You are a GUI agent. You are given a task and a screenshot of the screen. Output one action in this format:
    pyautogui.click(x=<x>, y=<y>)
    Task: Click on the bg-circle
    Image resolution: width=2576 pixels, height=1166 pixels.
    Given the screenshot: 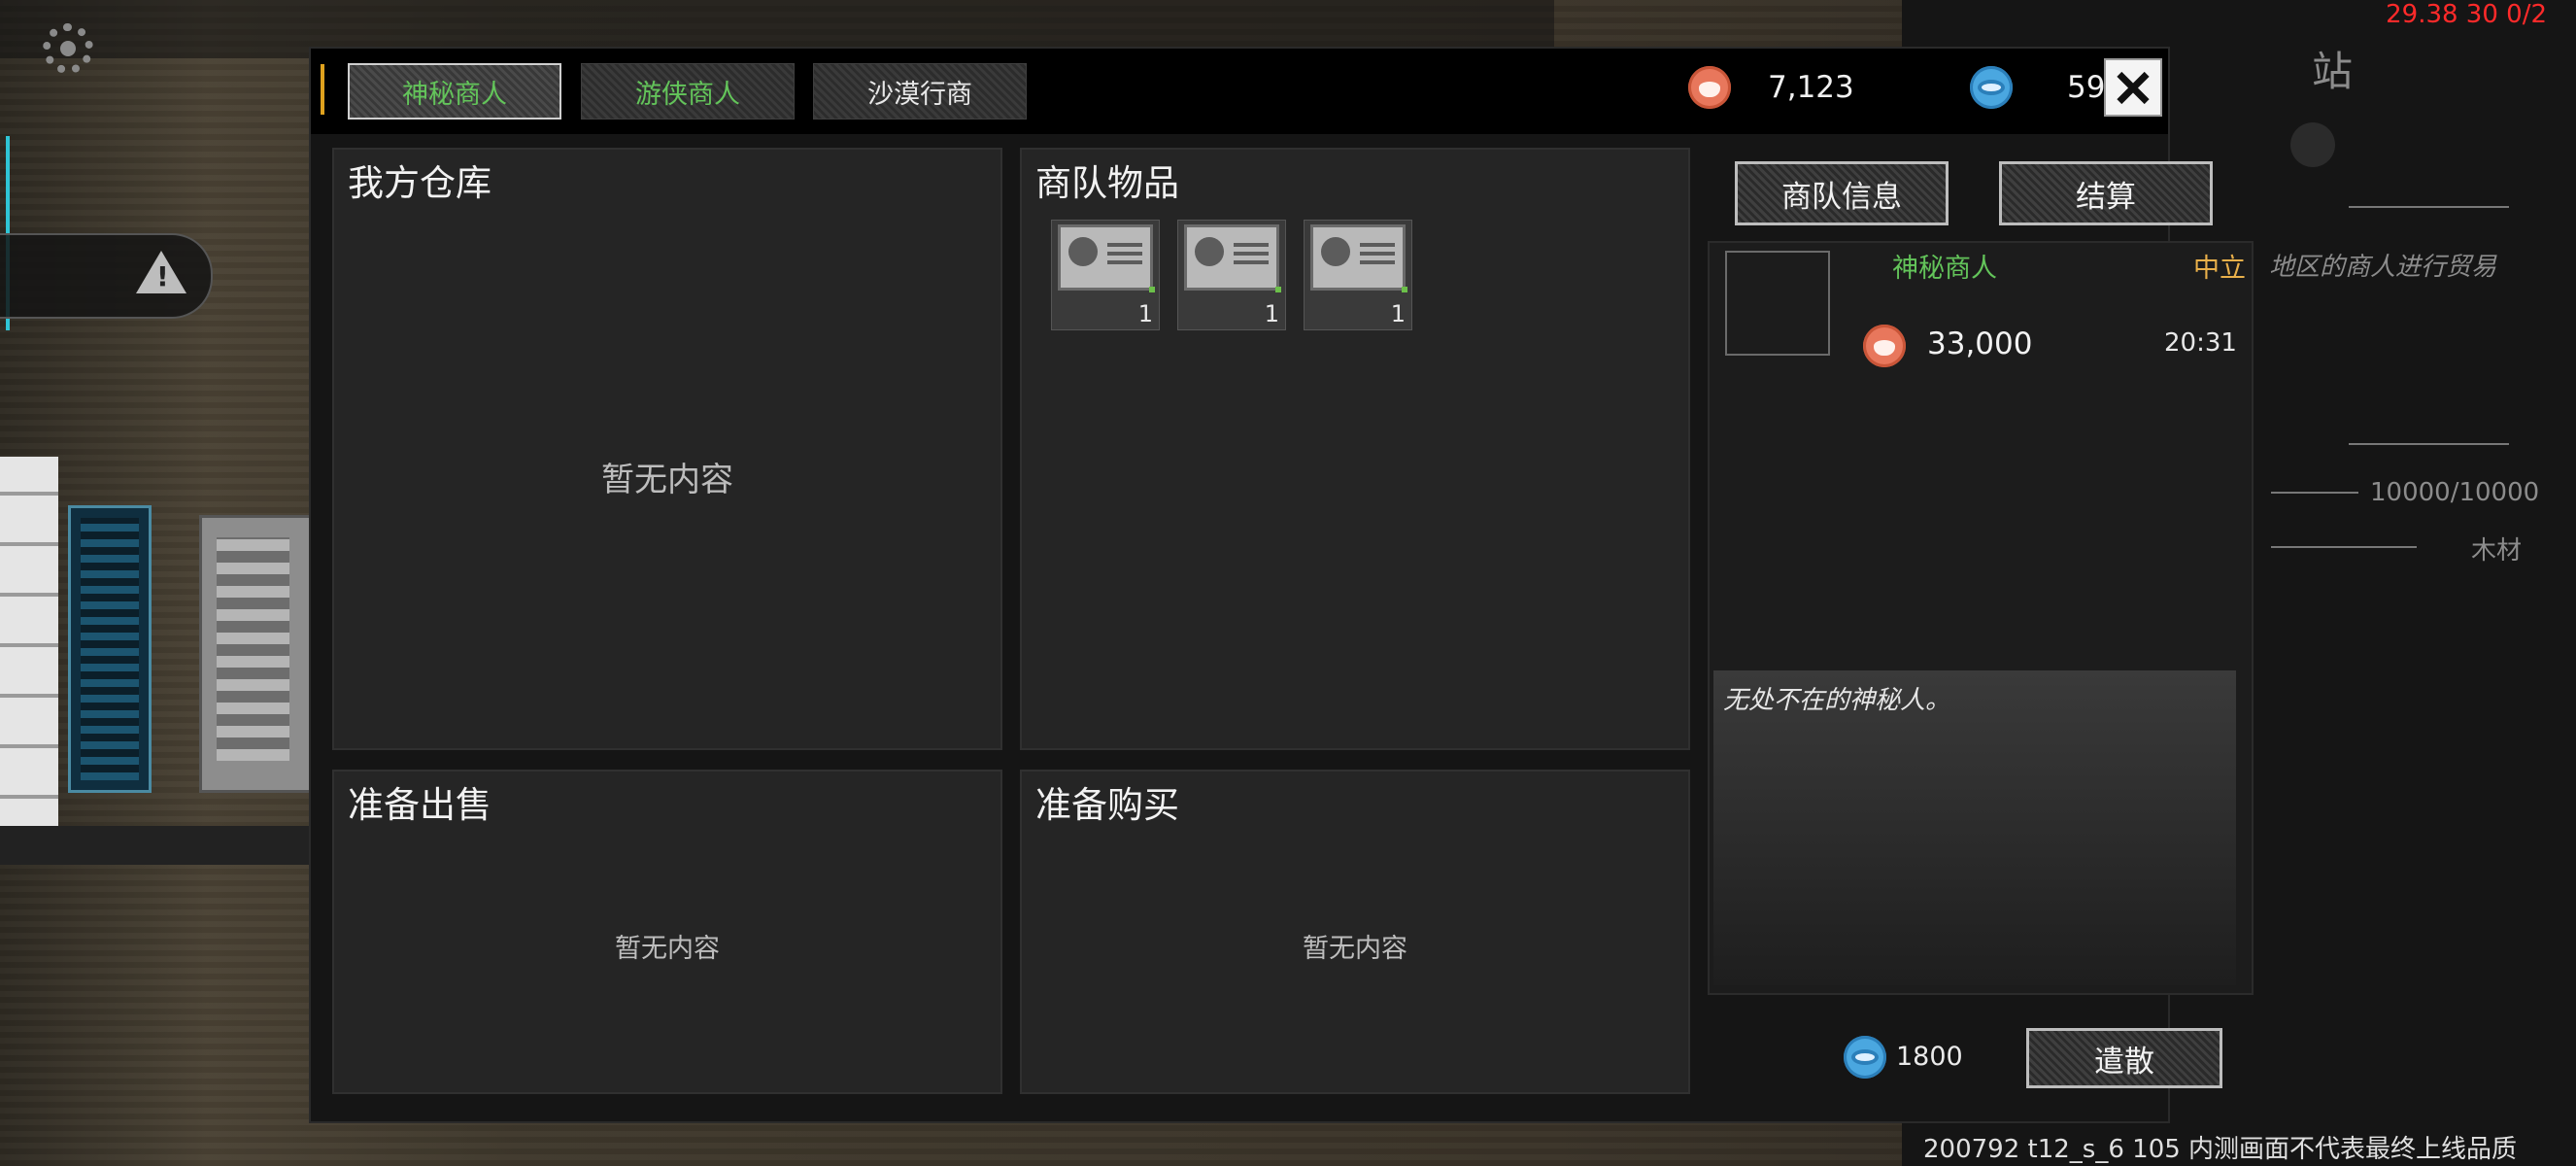 What is the action you would take?
    pyautogui.click(x=2312, y=144)
    